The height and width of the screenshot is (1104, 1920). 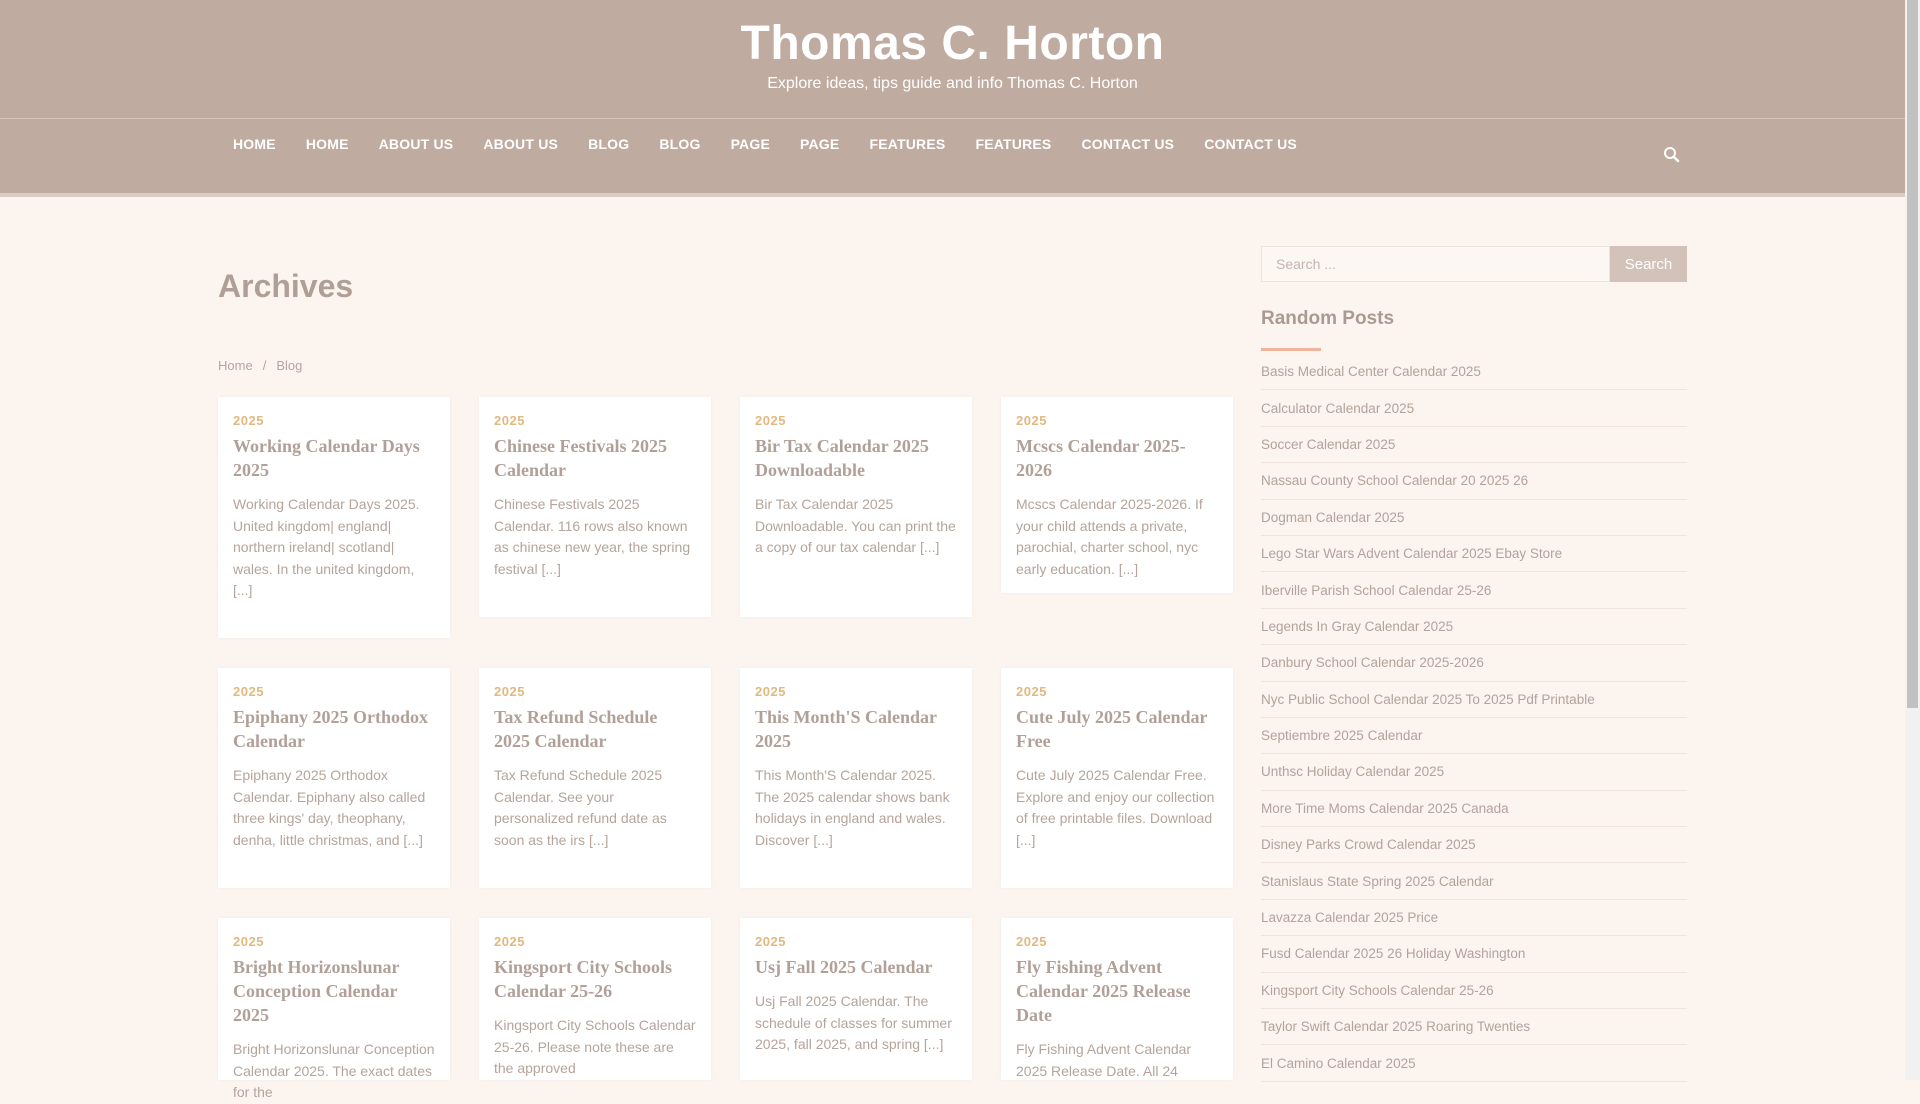 I want to click on scrollbar-thumb, so click(x=1912, y=354).